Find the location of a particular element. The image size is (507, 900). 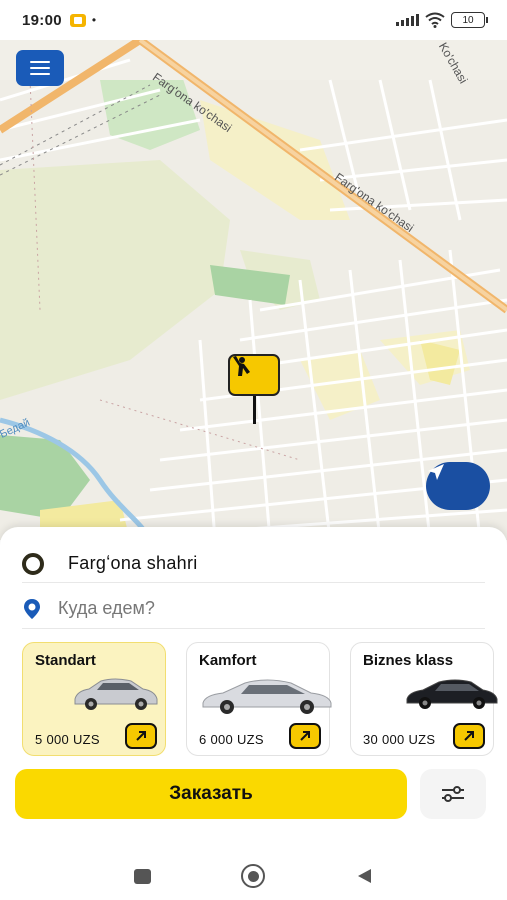

system-nav-bar is located at coordinates (253, 876).